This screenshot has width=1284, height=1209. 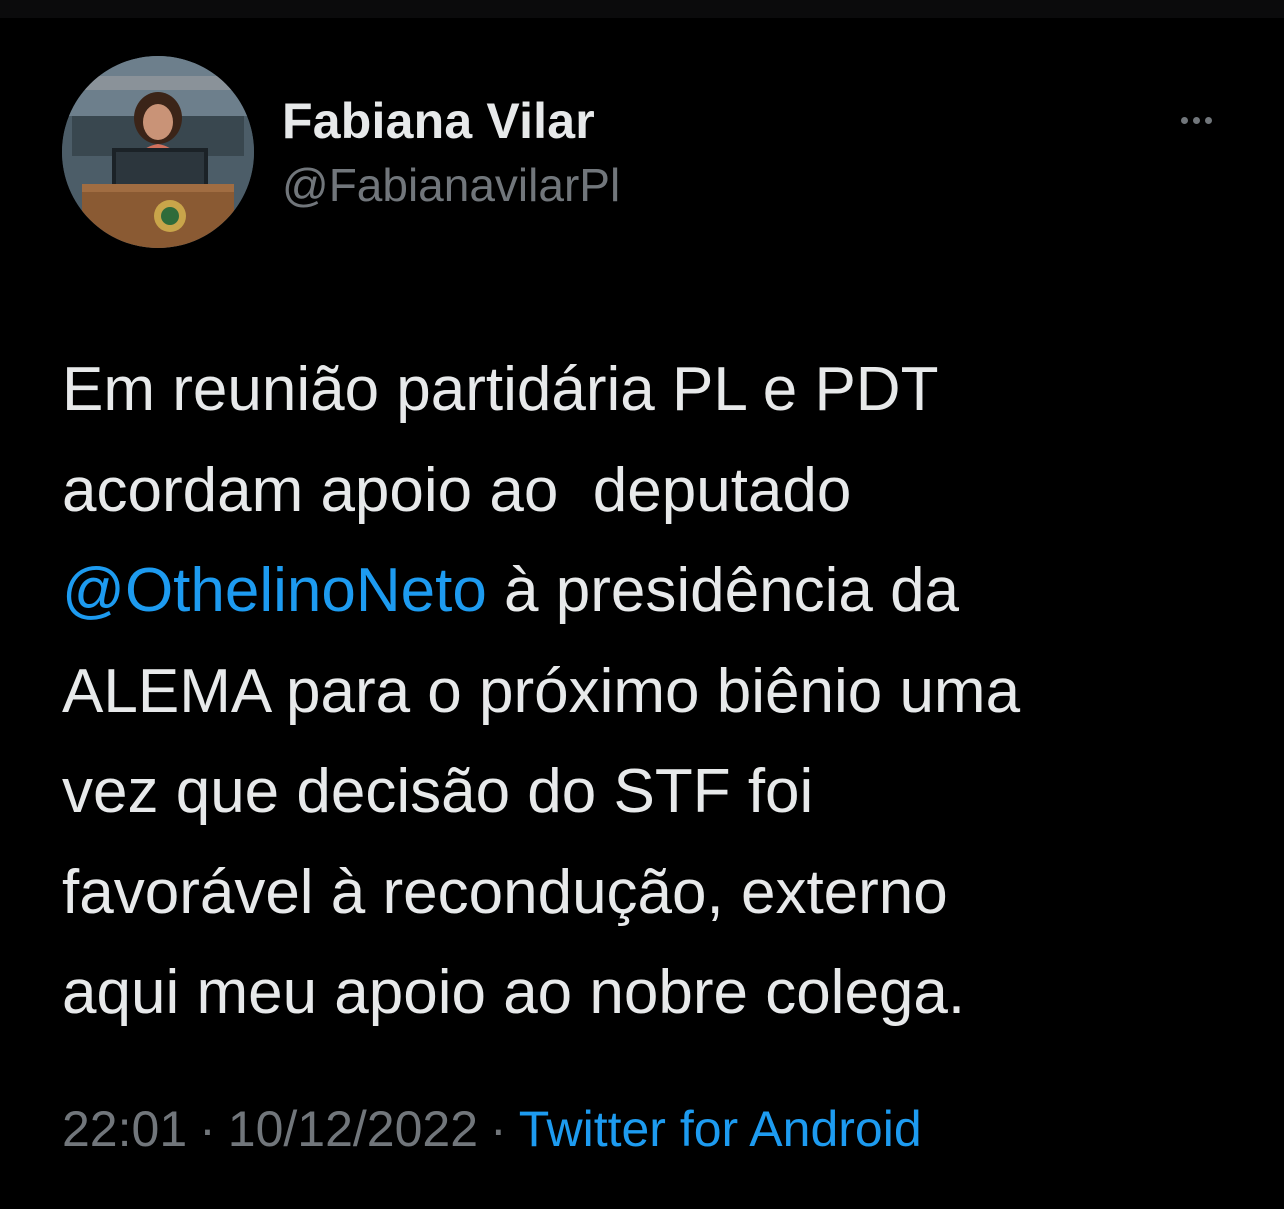 I want to click on avatar, so click(x=158, y=152).